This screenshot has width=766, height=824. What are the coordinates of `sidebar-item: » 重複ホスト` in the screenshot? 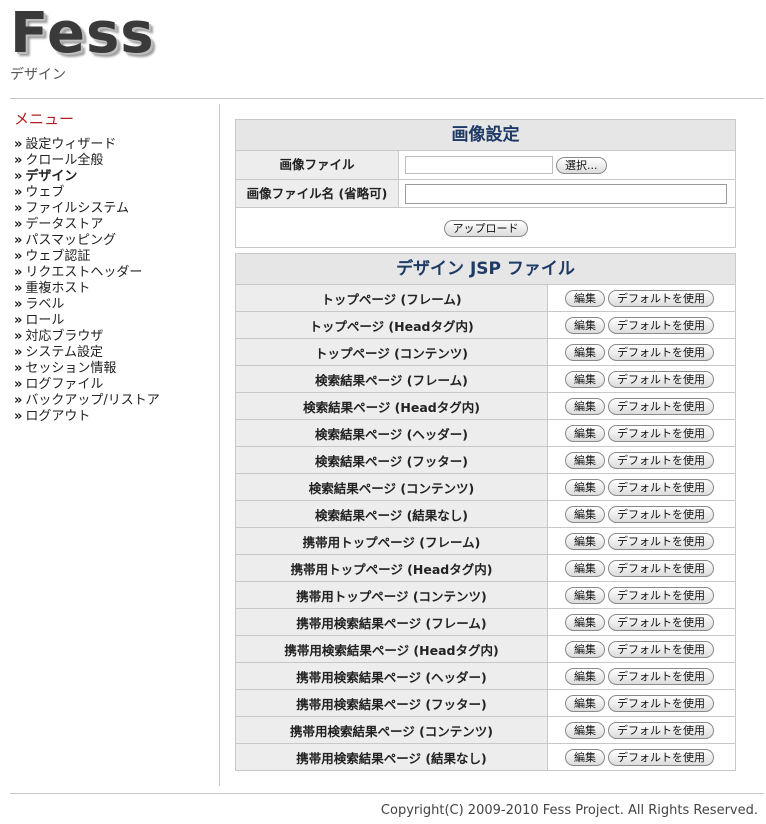 It's located at (87, 289).